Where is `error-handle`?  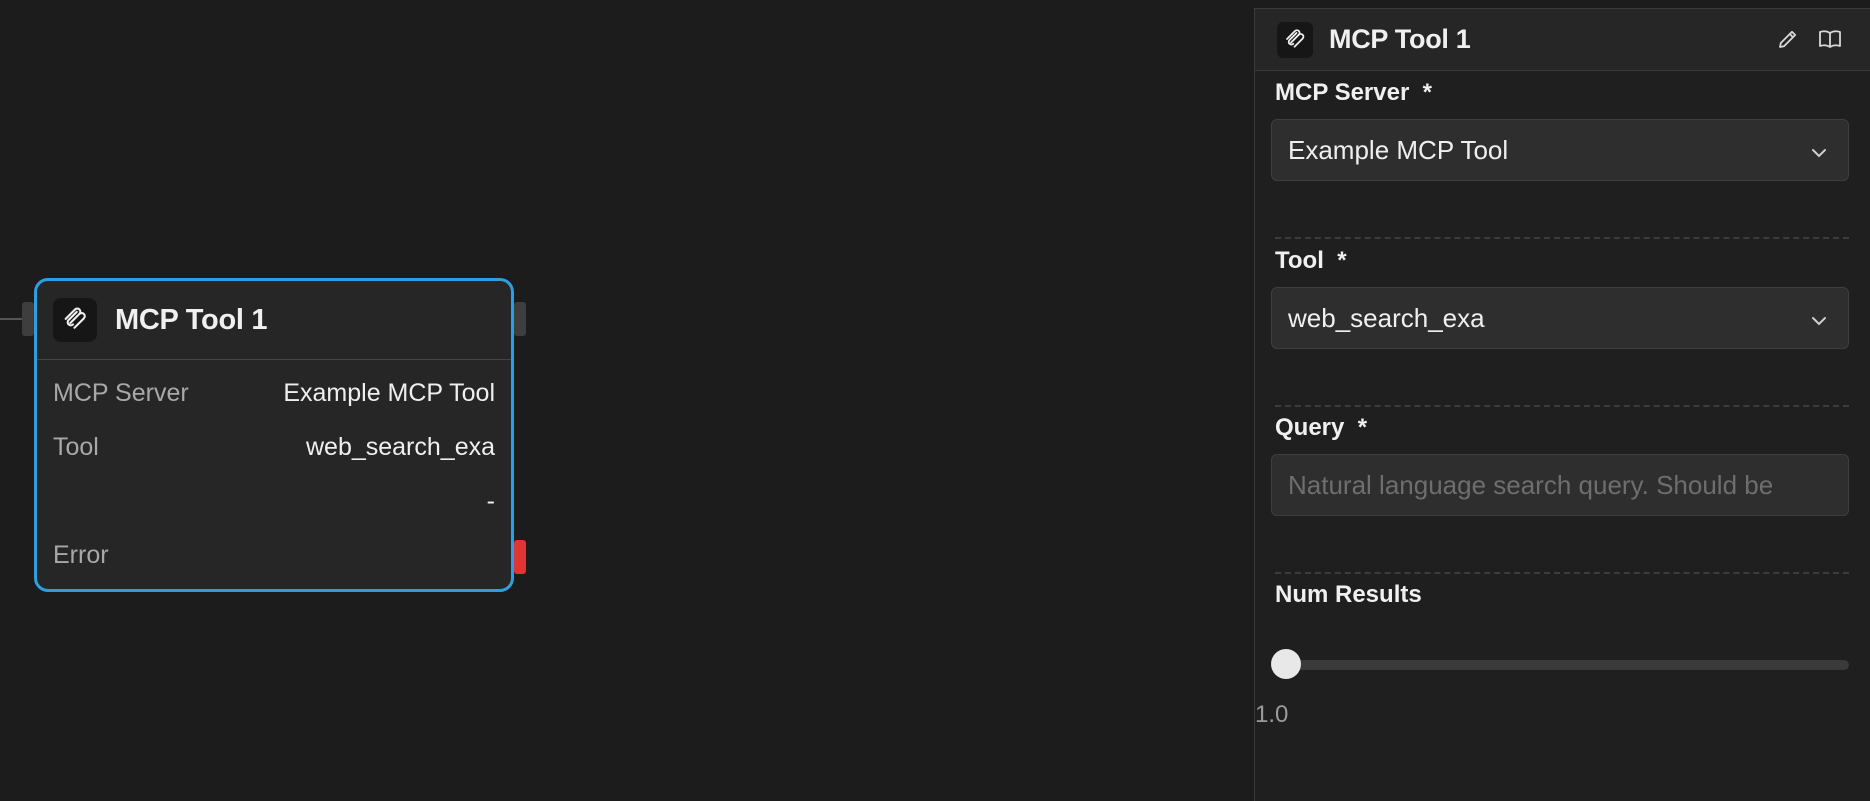
error-handle is located at coordinates (520, 557).